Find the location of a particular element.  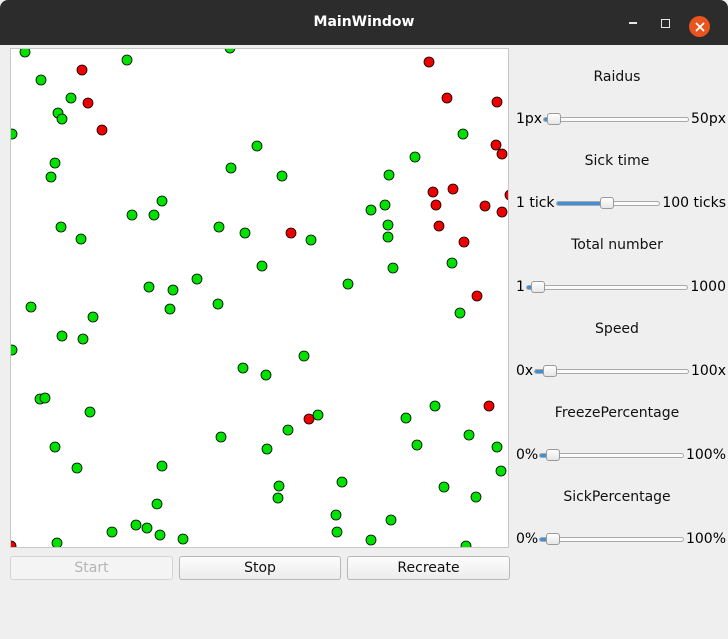

sick-time-min-label: 1 tick is located at coordinates (535, 203).